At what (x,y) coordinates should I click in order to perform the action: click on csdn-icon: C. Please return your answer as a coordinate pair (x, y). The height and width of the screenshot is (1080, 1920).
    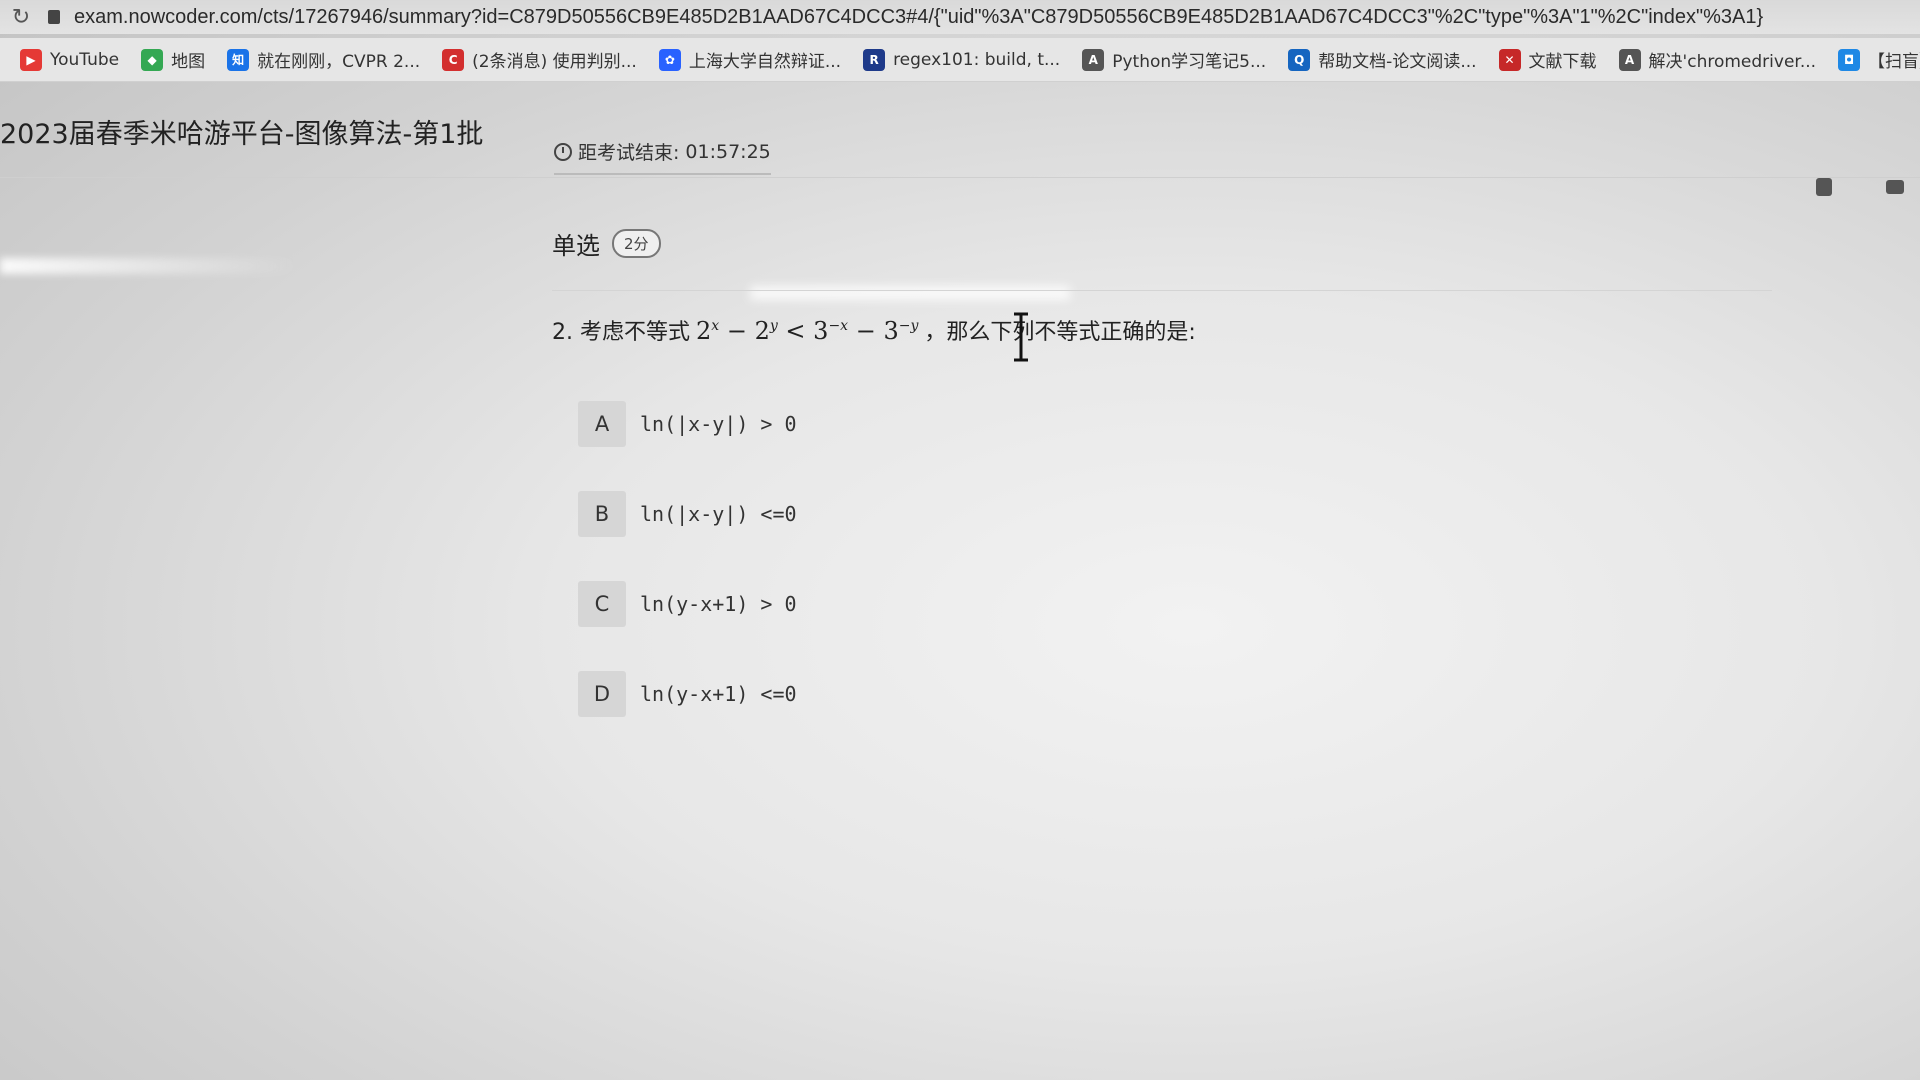
    Looking at the image, I should click on (453, 59).